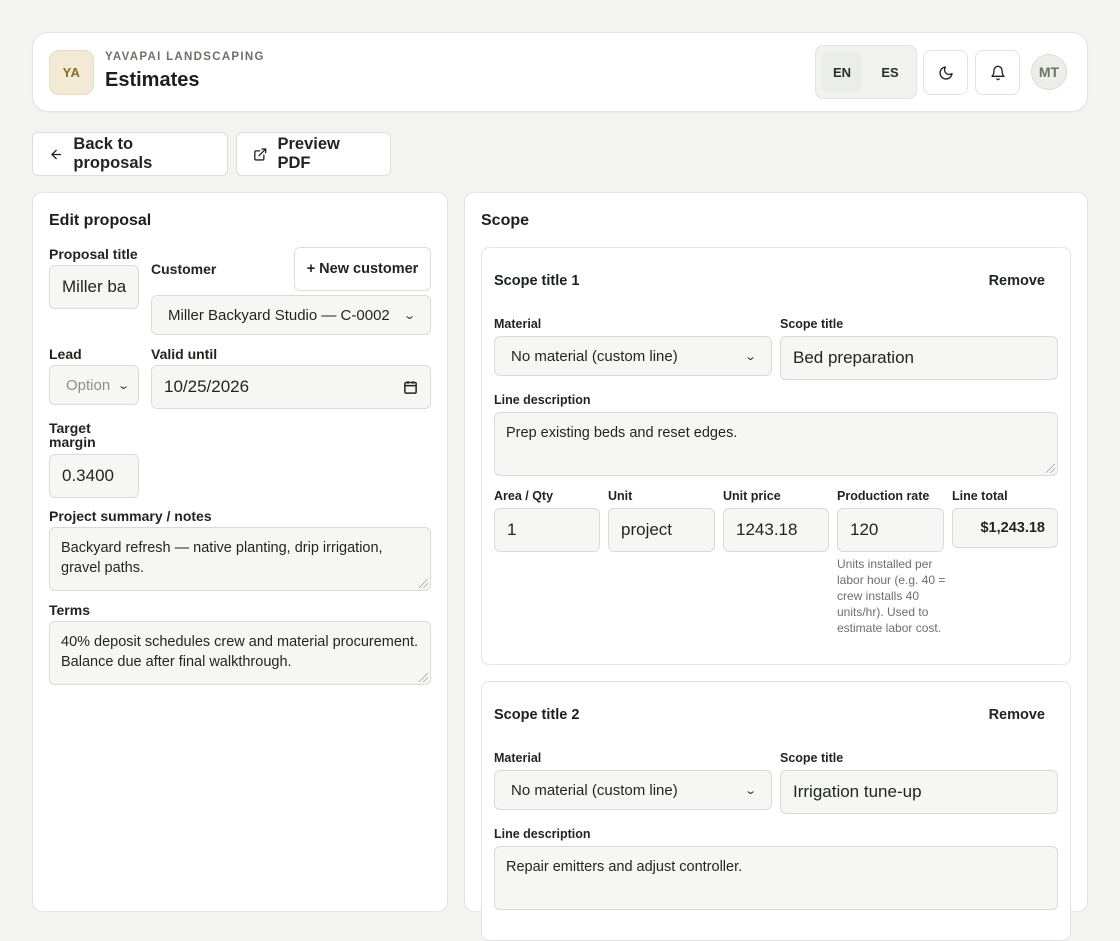  Describe the element at coordinates (890, 530) in the screenshot. I see `production-rate-input: 120` at that location.